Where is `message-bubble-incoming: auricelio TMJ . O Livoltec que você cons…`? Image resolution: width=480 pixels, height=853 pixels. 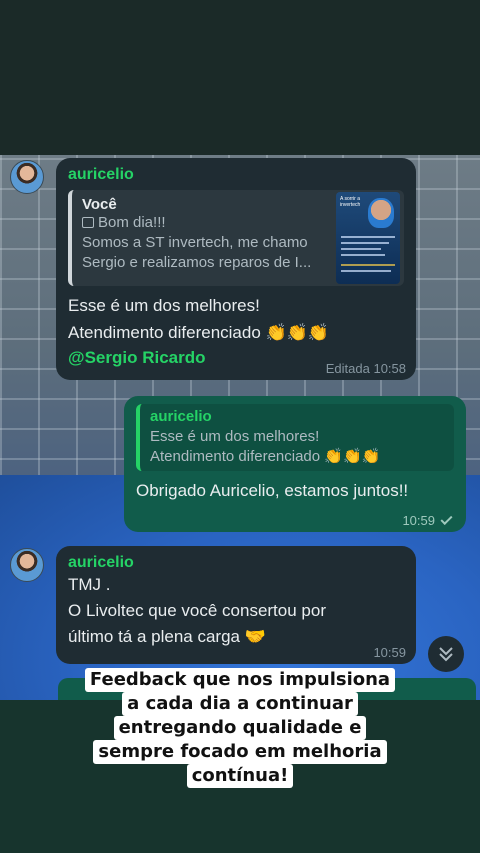 message-bubble-incoming: auricelio TMJ . O Livoltec que você cons… is located at coordinates (236, 605).